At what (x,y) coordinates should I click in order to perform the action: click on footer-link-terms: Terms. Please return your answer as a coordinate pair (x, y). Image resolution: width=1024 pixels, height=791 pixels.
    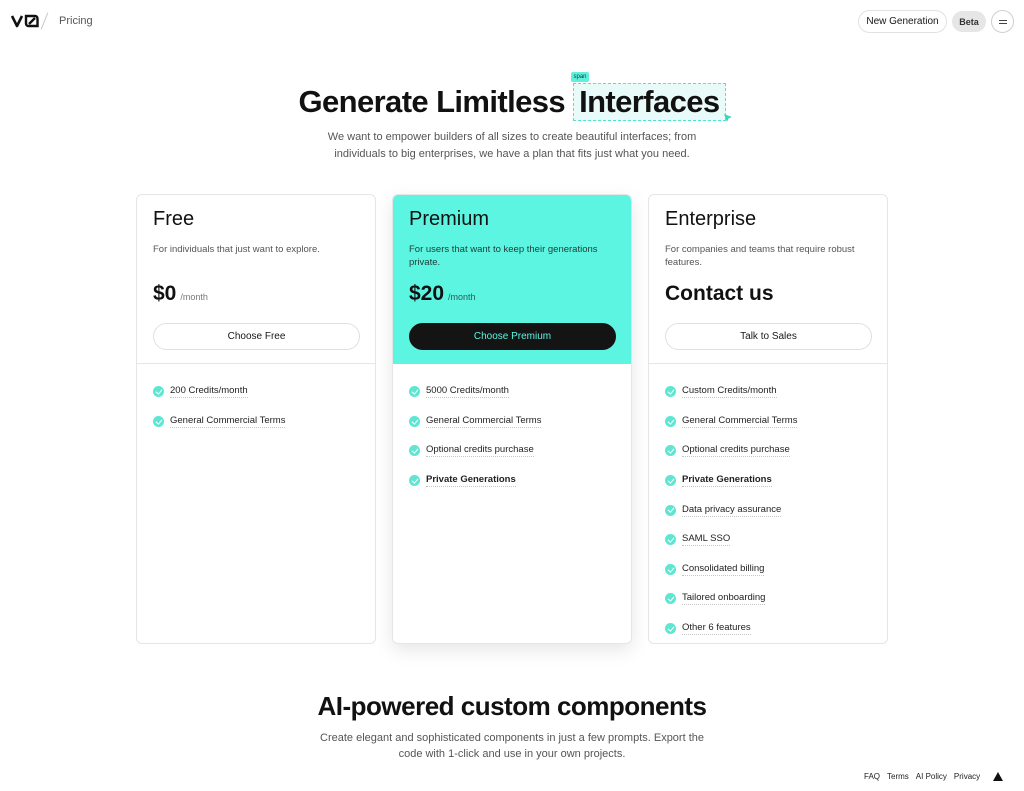
    Looking at the image, I should click on (898, 776).